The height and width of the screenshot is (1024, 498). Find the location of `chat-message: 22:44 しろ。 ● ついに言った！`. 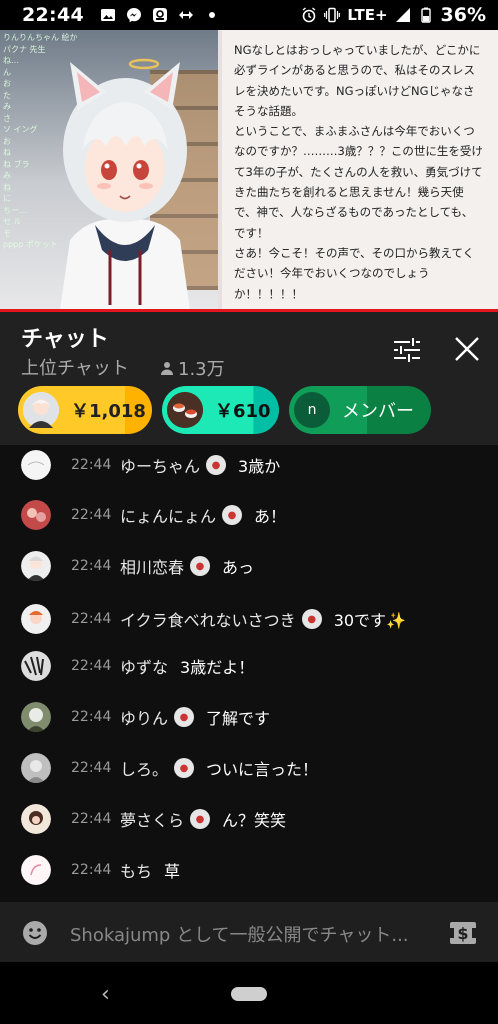

chat-message: 22:44 しろ。 ● ついに言った！ is located at coordinates (249, 768).